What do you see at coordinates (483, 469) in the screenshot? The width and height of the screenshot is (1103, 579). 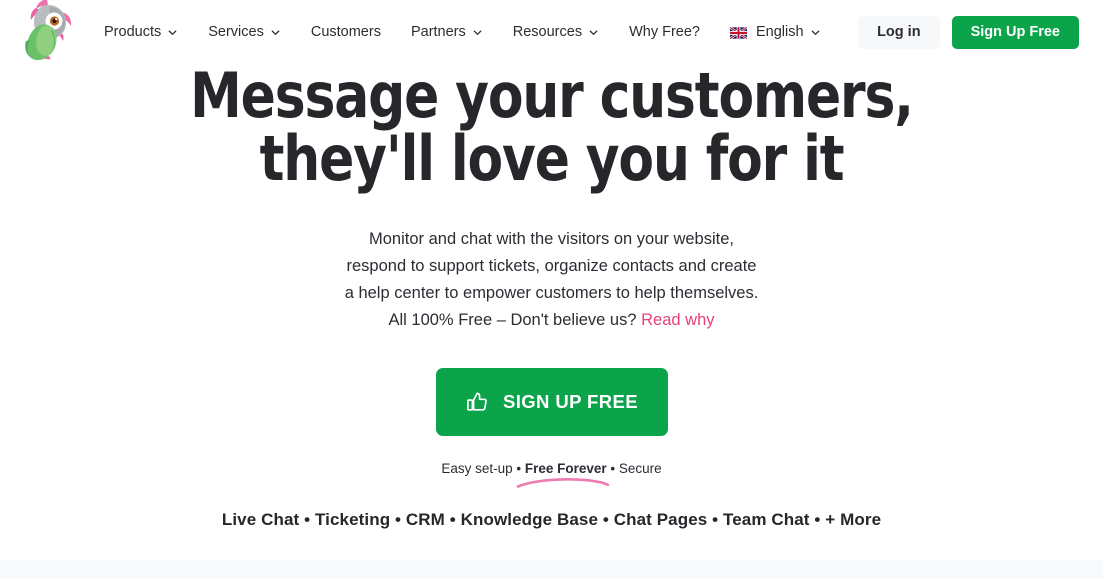 I see `assurance-pre: Easy set-up •` at bounding box center [483, 469].